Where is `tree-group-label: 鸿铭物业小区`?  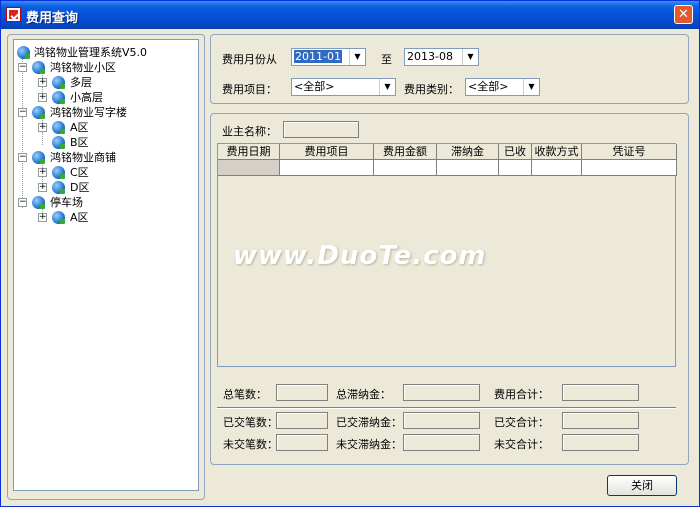 tree-group-label: 鸿铭物业小区 is located at coordinates (83, 67).